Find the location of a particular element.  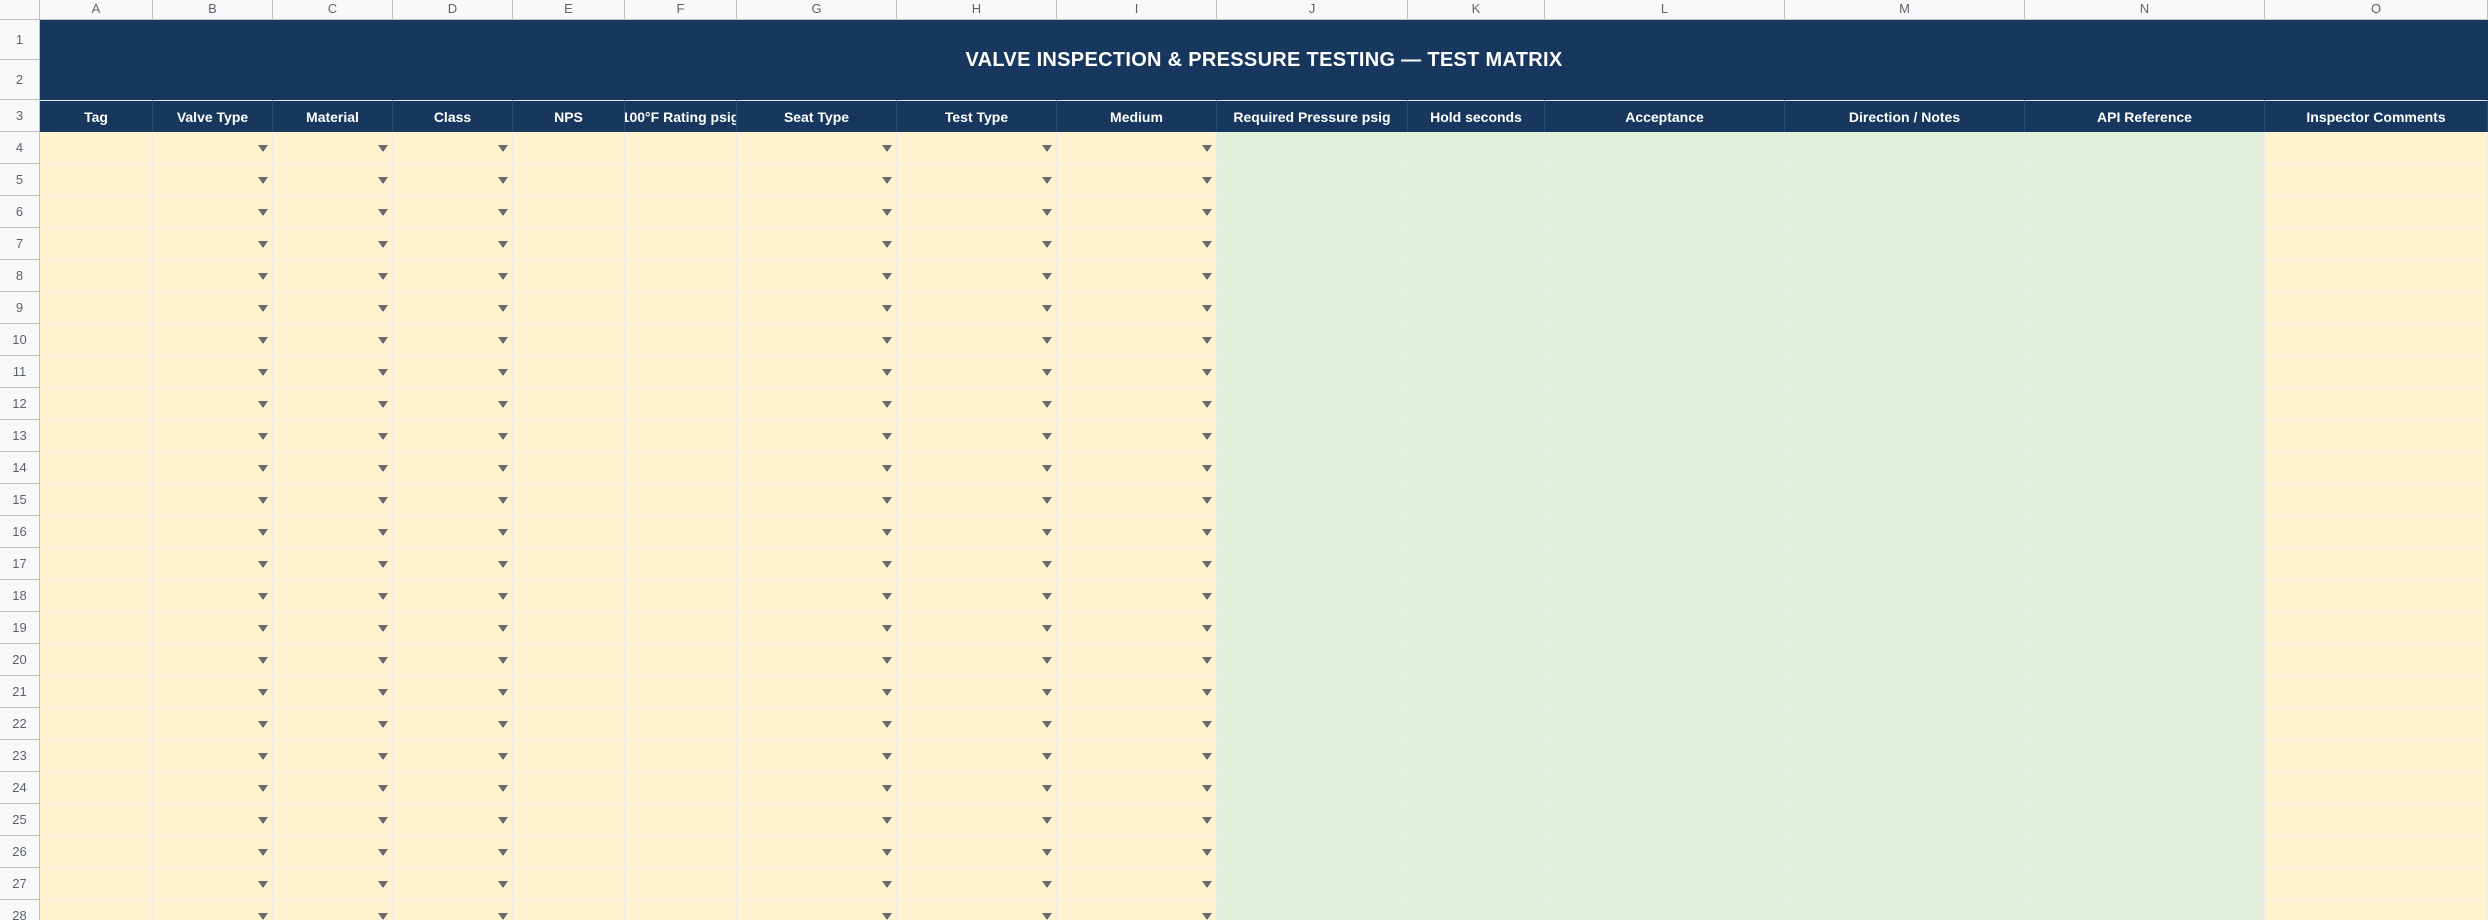

cell-e24 is located at coordinates (569, 788).